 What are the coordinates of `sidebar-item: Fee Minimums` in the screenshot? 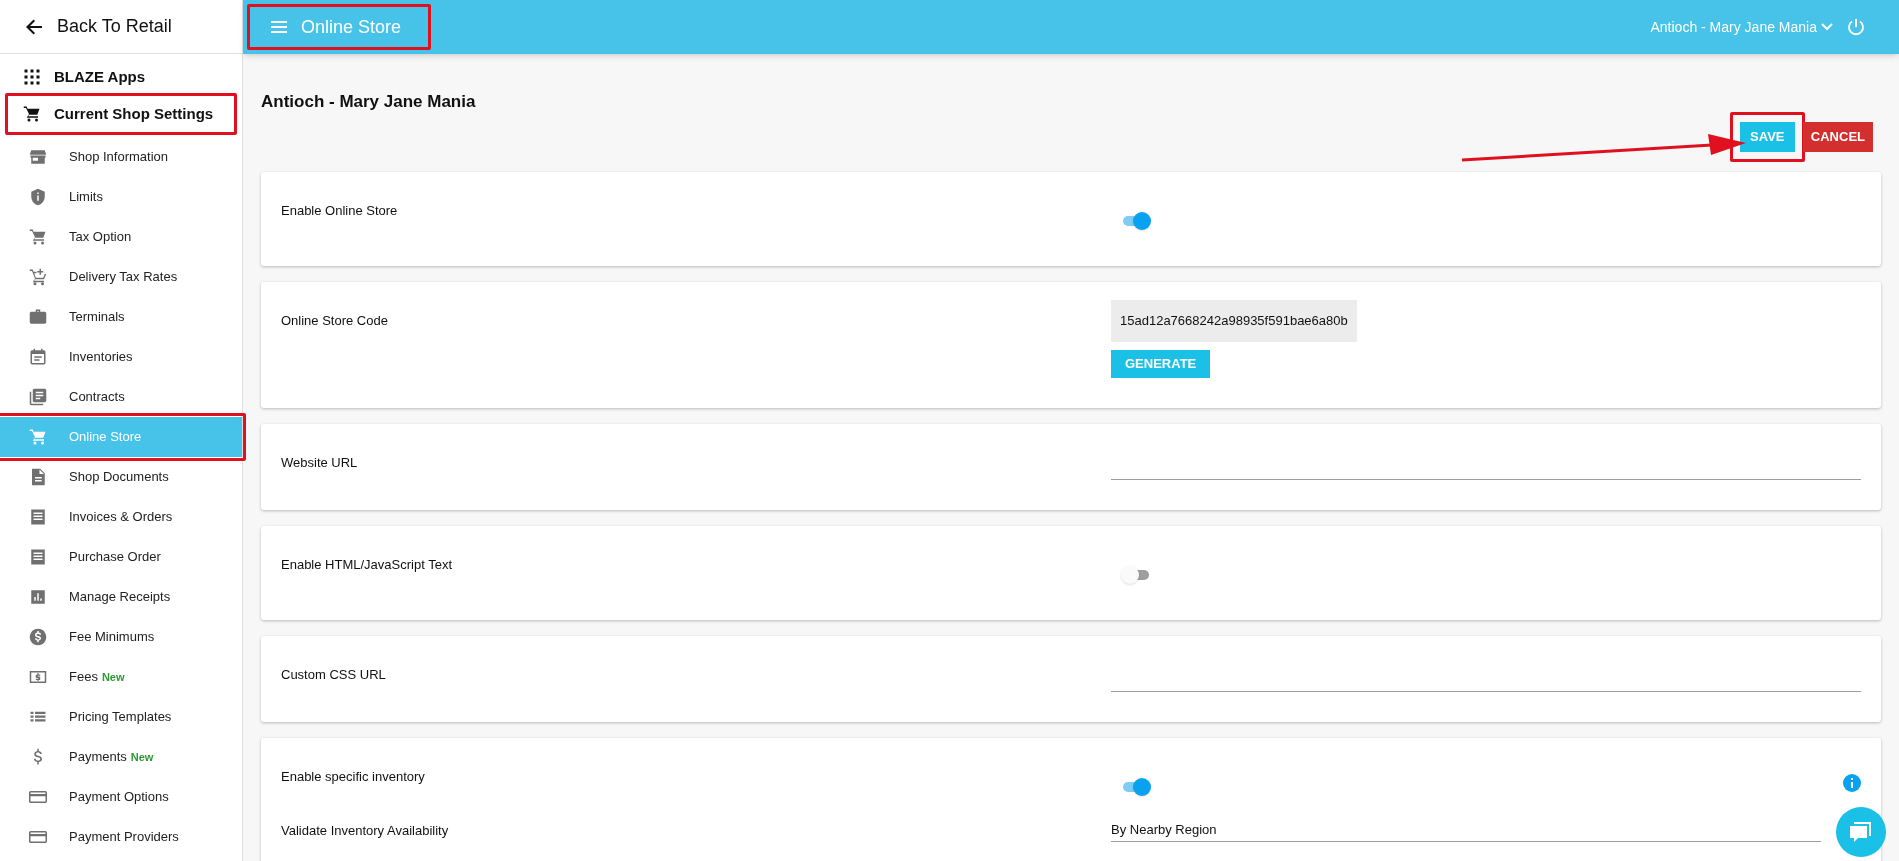 It's located at (121, 637).